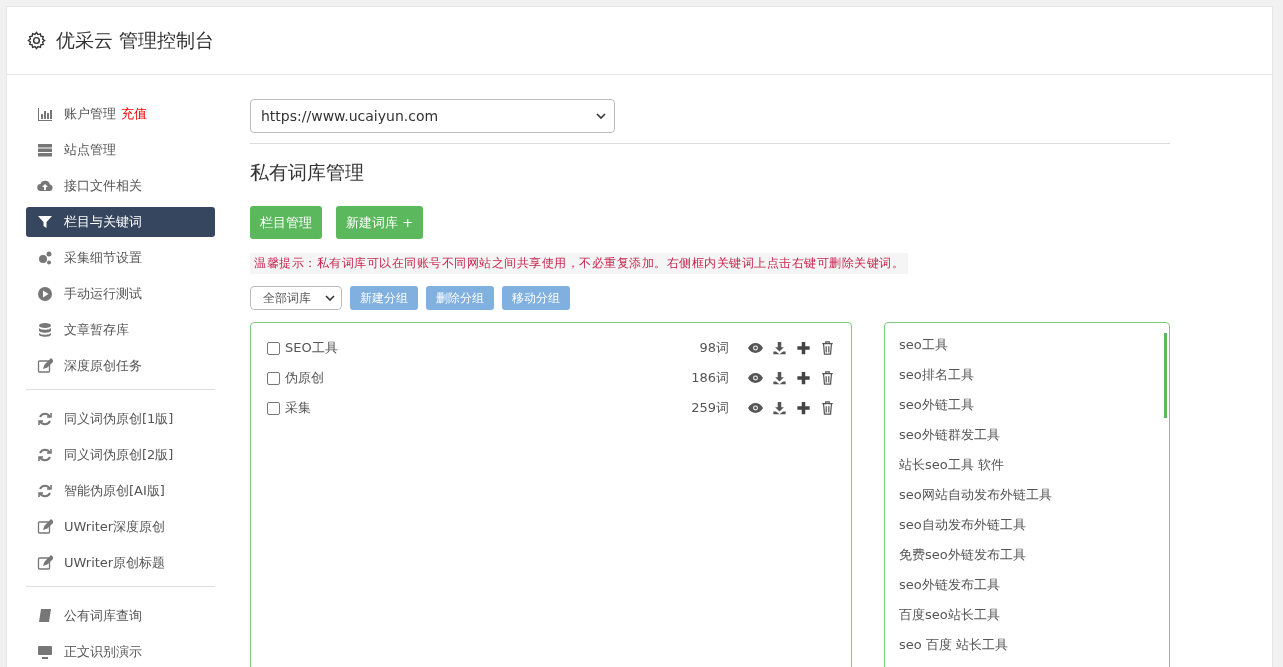 The image size is (1283, 667). What do you see at coordinates (45, 652) in the screenshot?
I see `monitor-icon` at bounding box center [45, 652].